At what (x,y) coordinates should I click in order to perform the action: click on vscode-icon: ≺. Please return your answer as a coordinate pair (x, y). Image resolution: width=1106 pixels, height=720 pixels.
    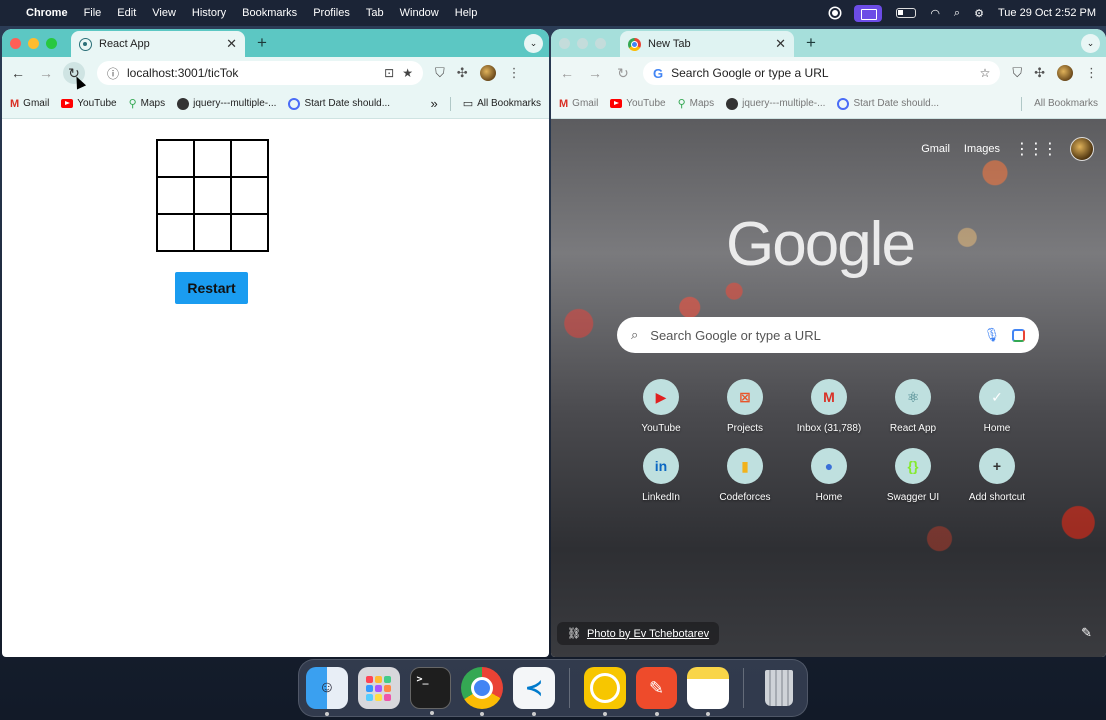
    Looking at the image, I should click on (534, 691).